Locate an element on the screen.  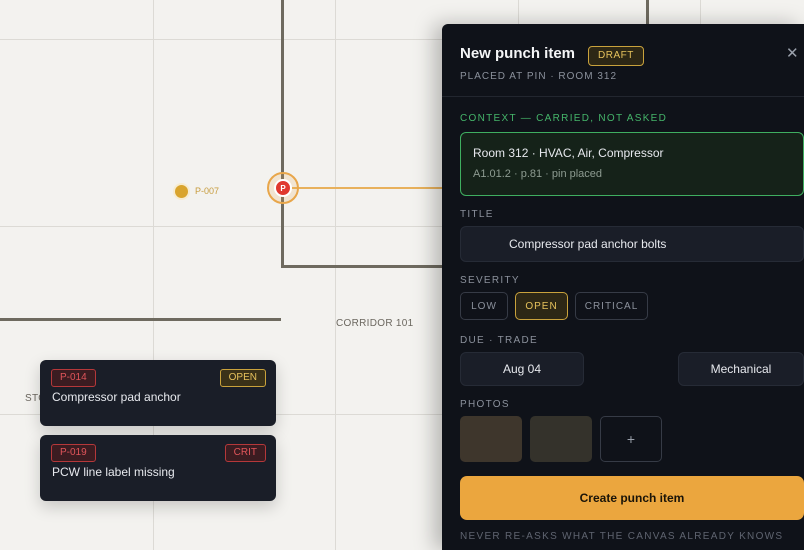
punch-card-title: PCW line label missing is located at coordinates (113, 472).